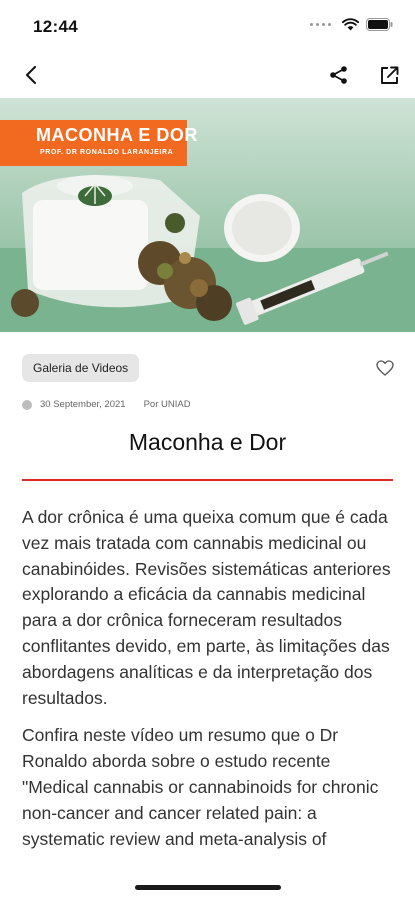  I want to click on signal-dots-icon, so click(320, 24).